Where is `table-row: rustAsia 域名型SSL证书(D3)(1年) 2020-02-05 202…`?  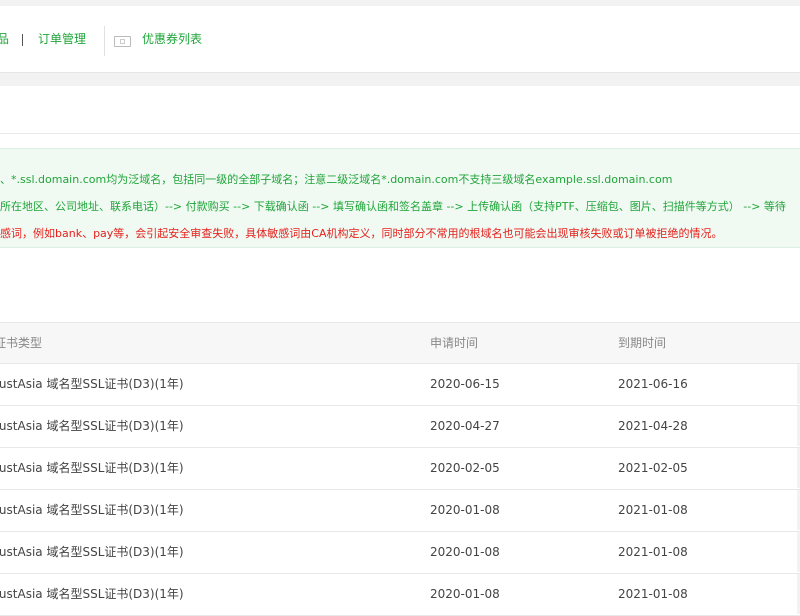 table-row: rustAsia 域名型SSL证书(D3)(1年) 2020-02-05 202… is located at coordinates (400, 469).